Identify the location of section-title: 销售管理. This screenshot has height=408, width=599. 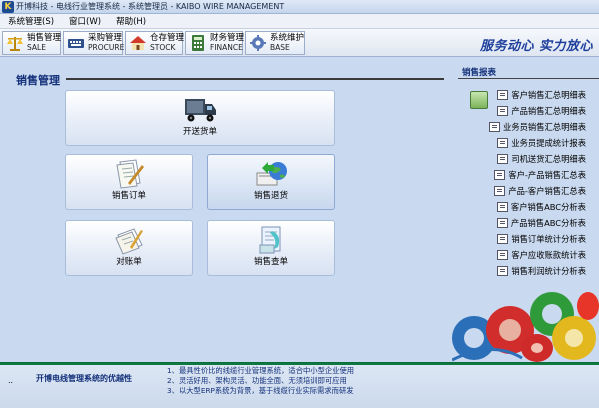
(38, 80).